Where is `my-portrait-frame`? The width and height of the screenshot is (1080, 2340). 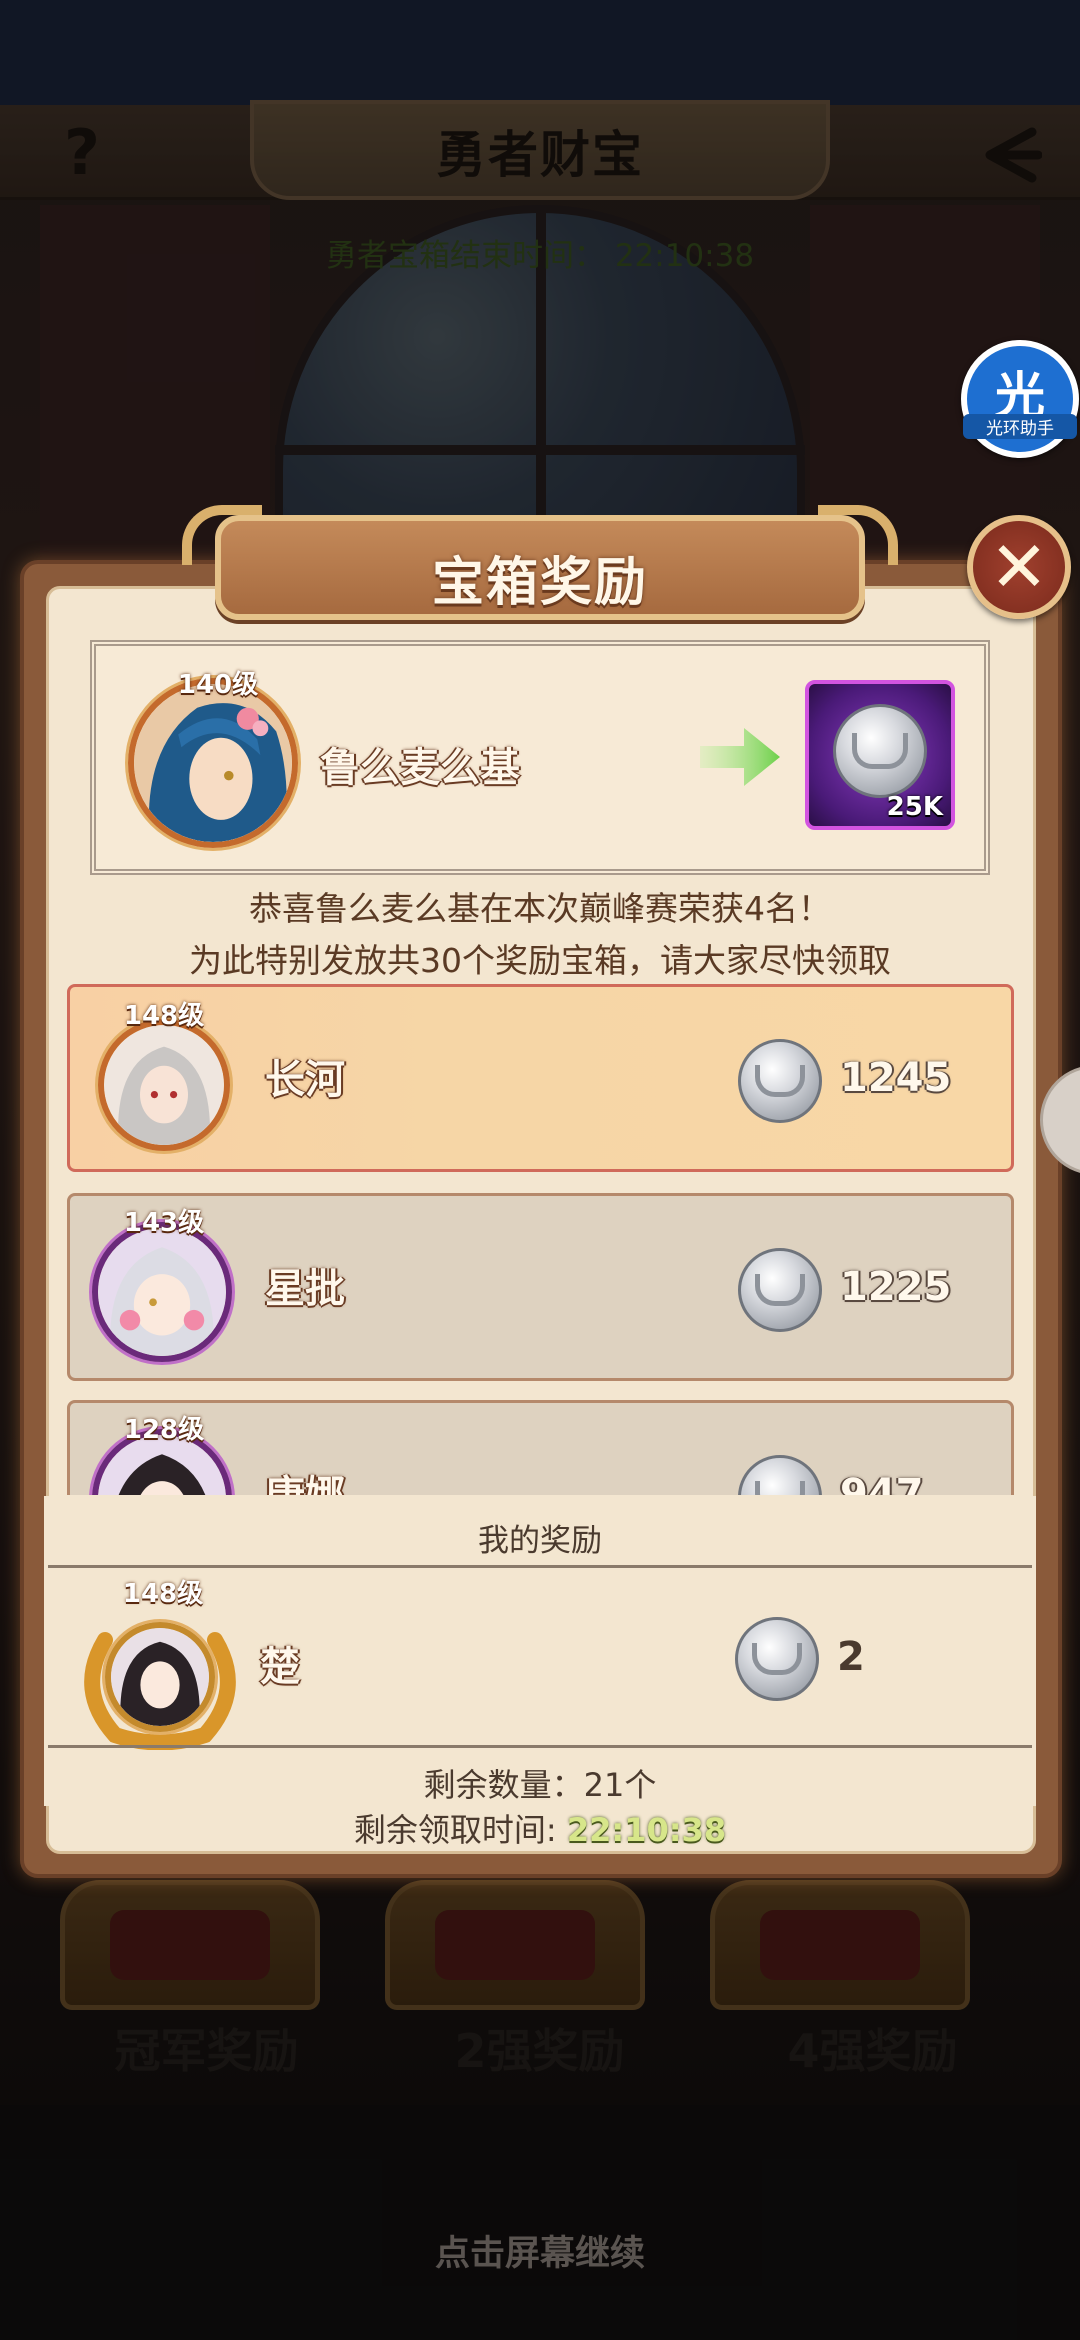
my-portrait-frame is located at coordinates (160, 1677).